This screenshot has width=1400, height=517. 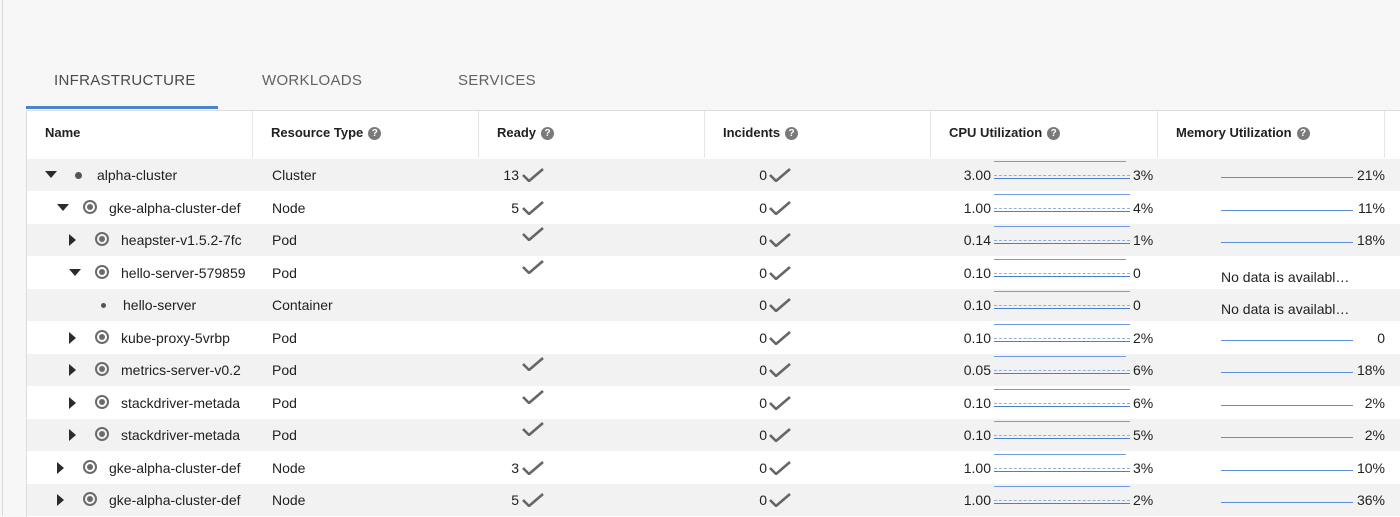 I want to click on container-dot-icon, so click(x=103, y=305).